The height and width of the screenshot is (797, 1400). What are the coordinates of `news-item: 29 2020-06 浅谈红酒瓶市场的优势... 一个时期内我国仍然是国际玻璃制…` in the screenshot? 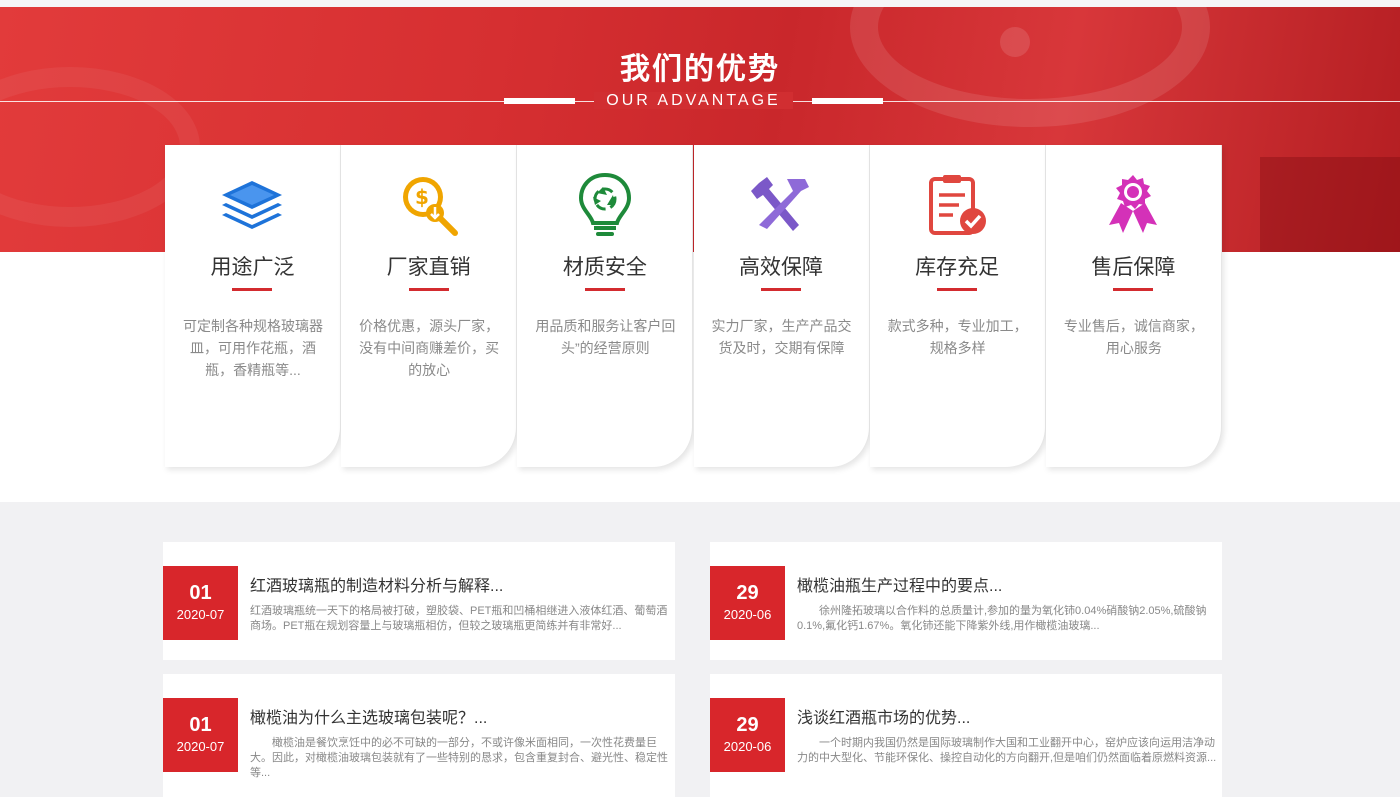 It's located at (966, 735).